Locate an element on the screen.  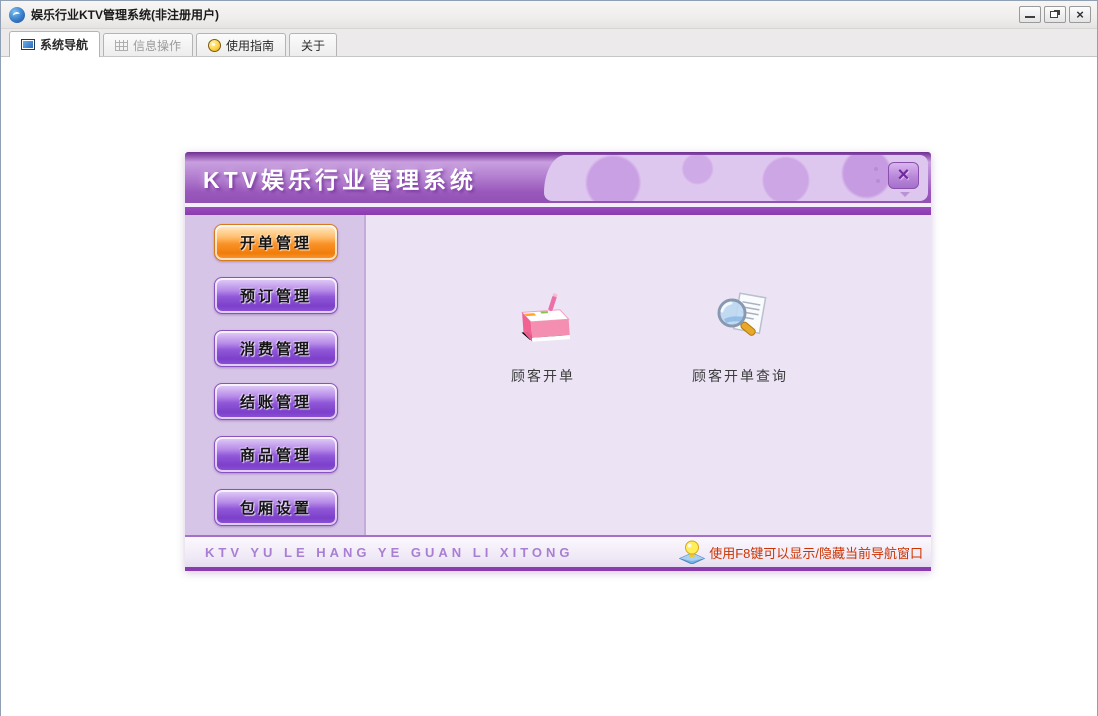
footer-hint-text: 使用F8键可以显示/隐藏当前导航窗口 is located at coordinates (816, 553).